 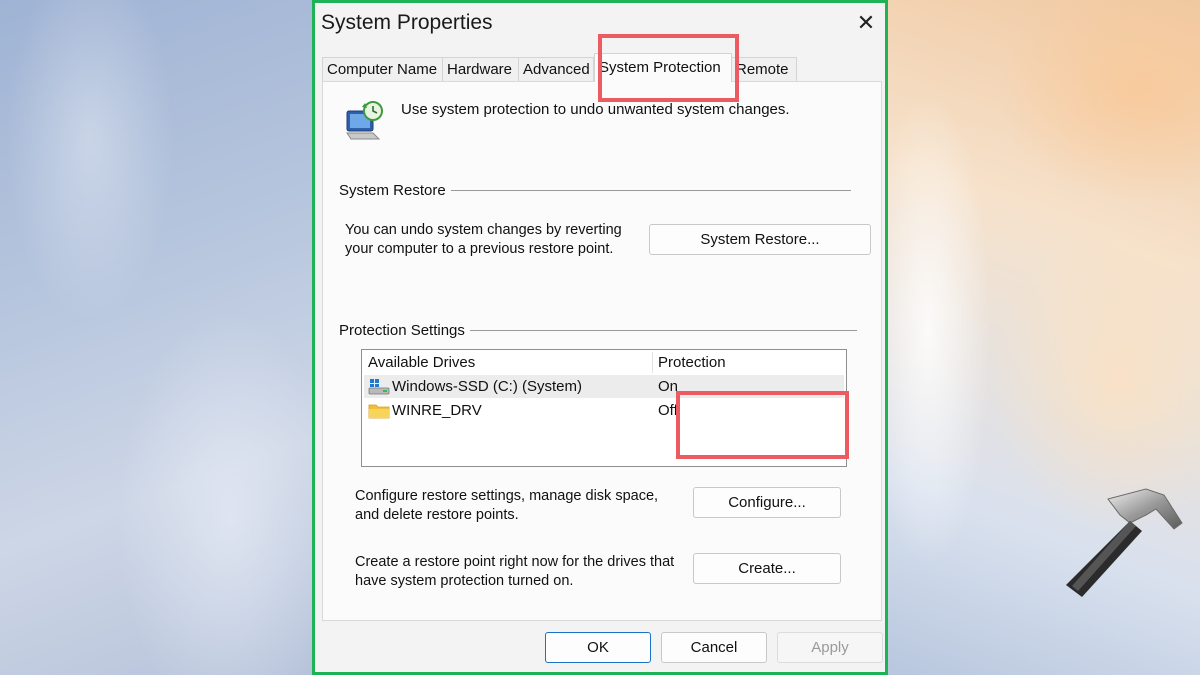 I want to click on ok-button: OK, so click(x=598, y=647).